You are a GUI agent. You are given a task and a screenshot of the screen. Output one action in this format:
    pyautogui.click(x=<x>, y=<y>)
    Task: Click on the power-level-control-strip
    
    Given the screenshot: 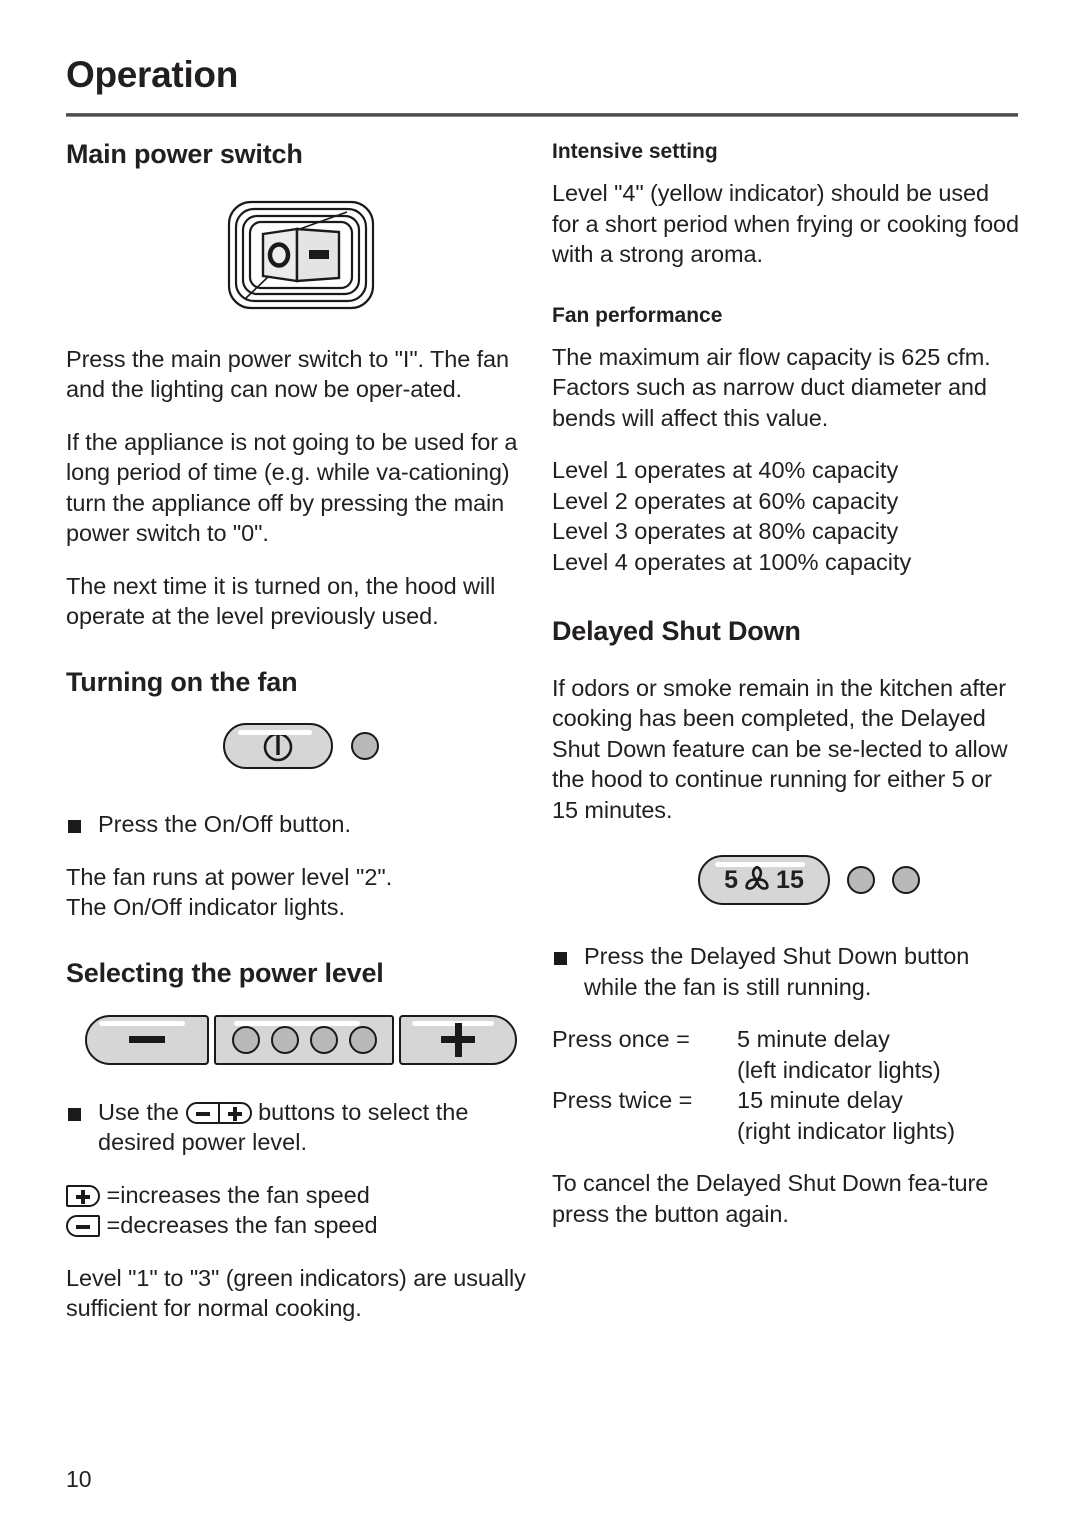 What is the action you would take?
    pyautogui.click(x=301, y=1039)
    